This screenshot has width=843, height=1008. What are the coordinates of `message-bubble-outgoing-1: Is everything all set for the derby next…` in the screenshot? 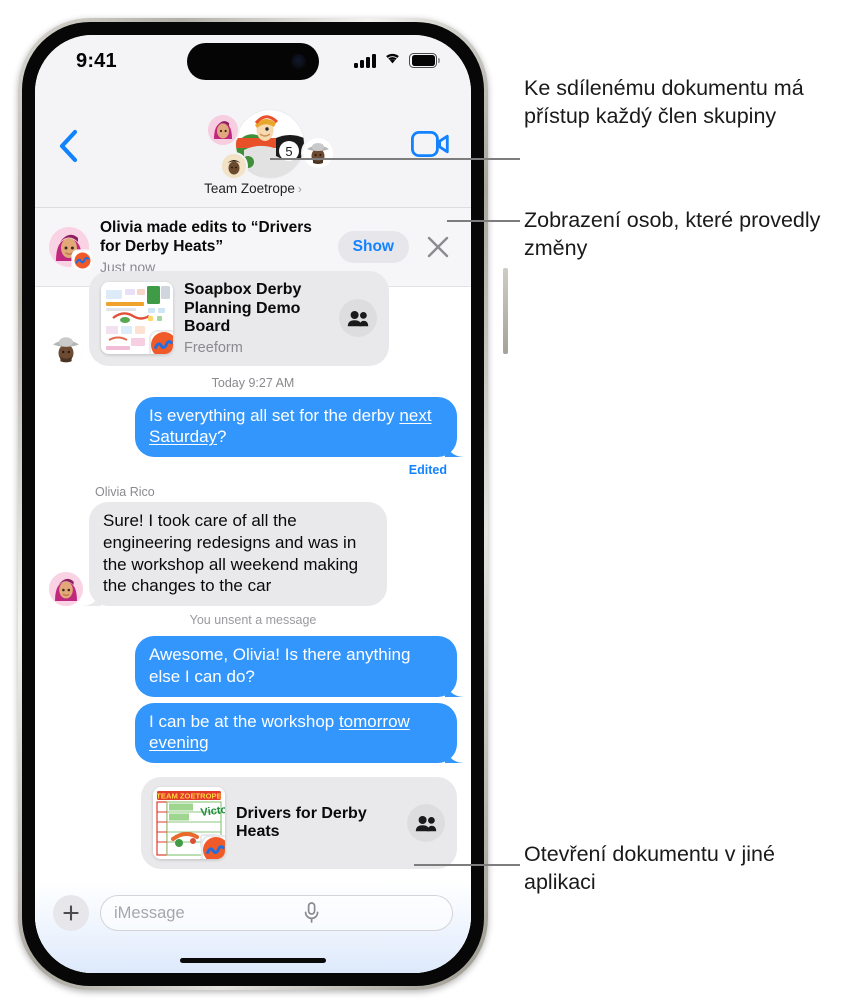 It's located at (296, 427).